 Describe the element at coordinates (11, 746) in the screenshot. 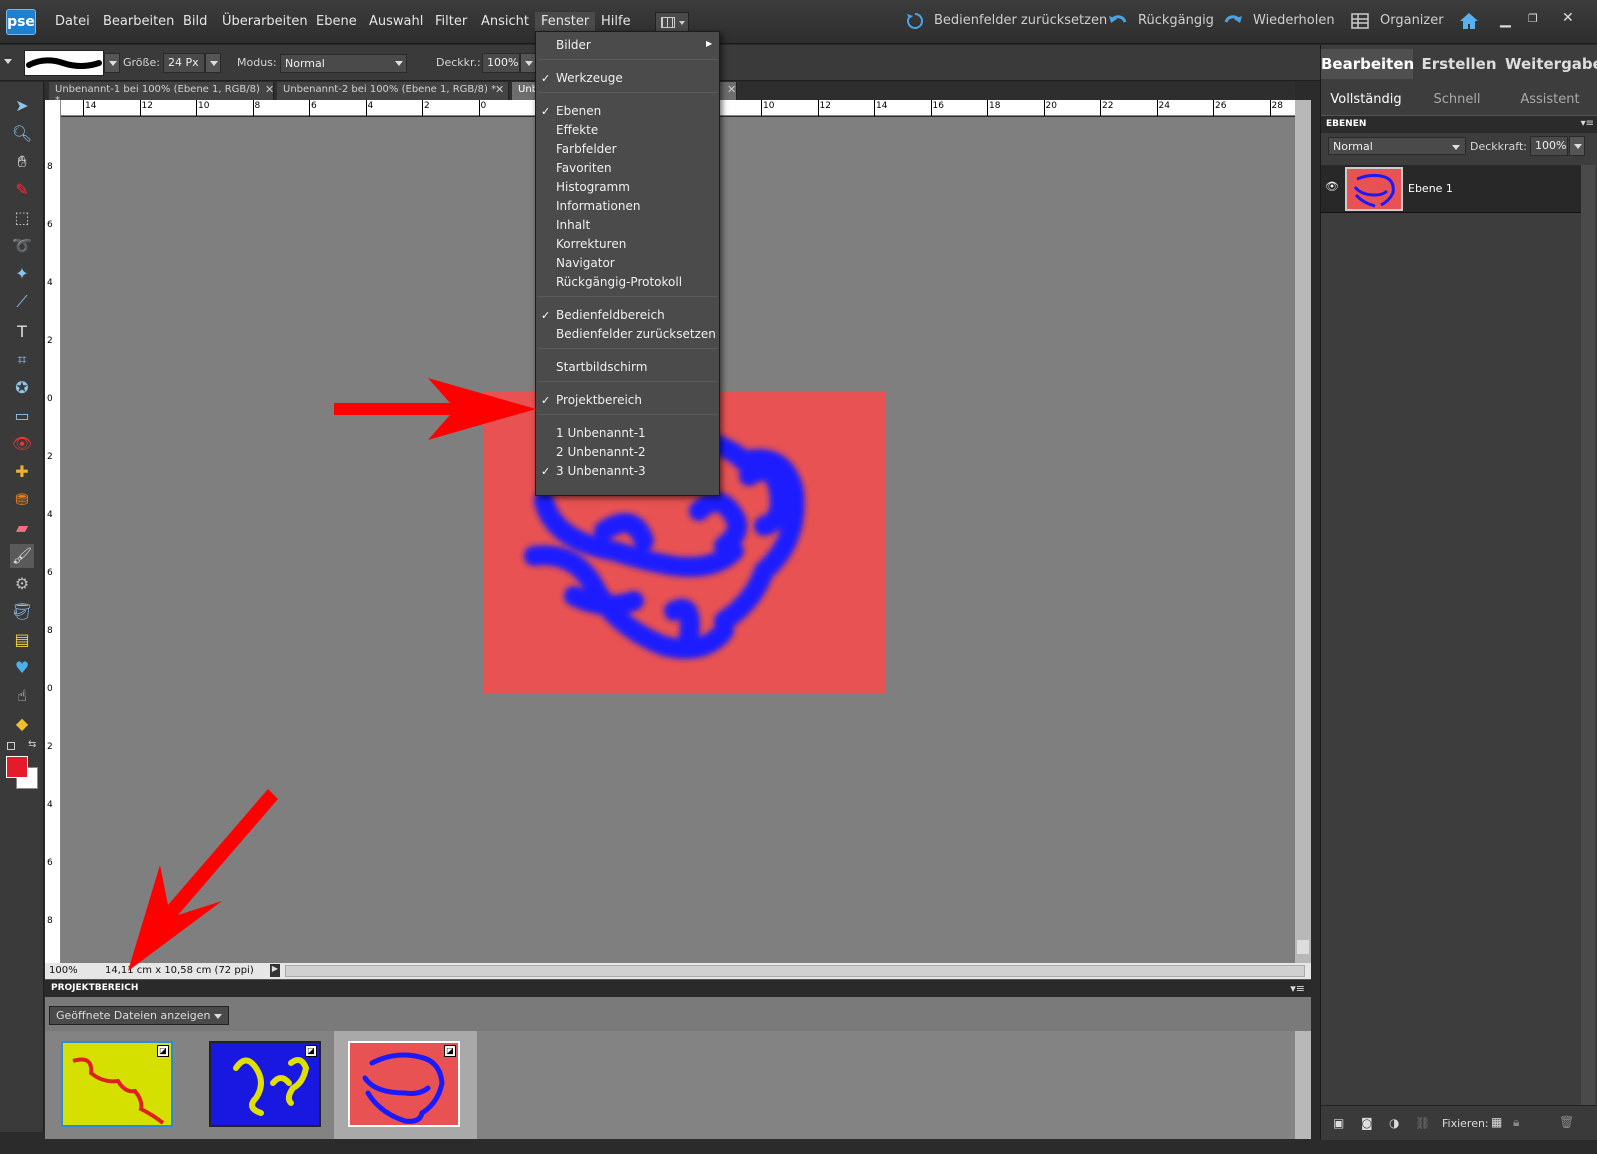

I see `default-colors-icon` at that location.